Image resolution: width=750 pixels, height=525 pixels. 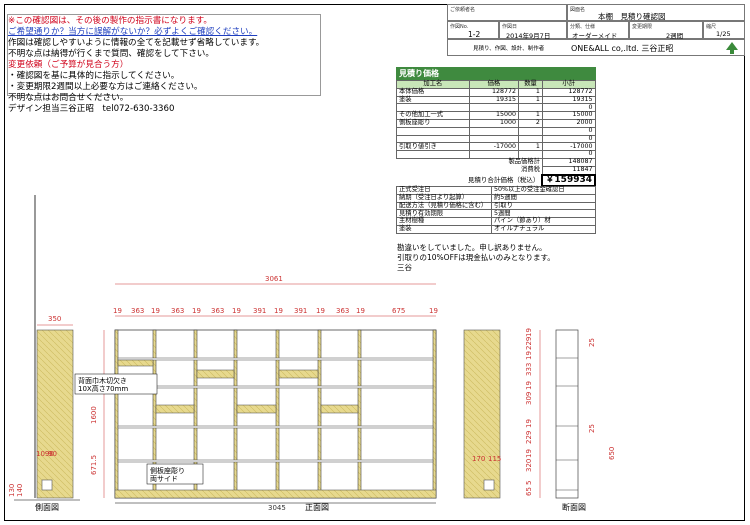 I want to click on section-dim: 5, so click(x=529, y=483).